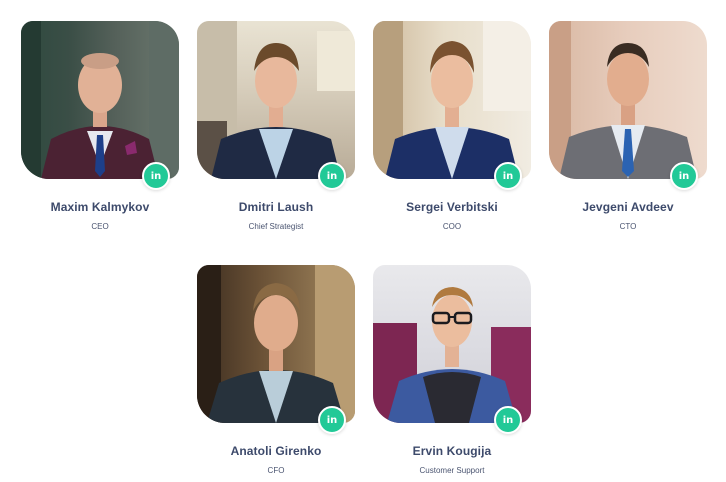 The image size is (726, 482). What do you see at coordinates (452, 207) in the screenshot?
I see `member-name: Sergei Verbitski` at bounding box center [452, 207].